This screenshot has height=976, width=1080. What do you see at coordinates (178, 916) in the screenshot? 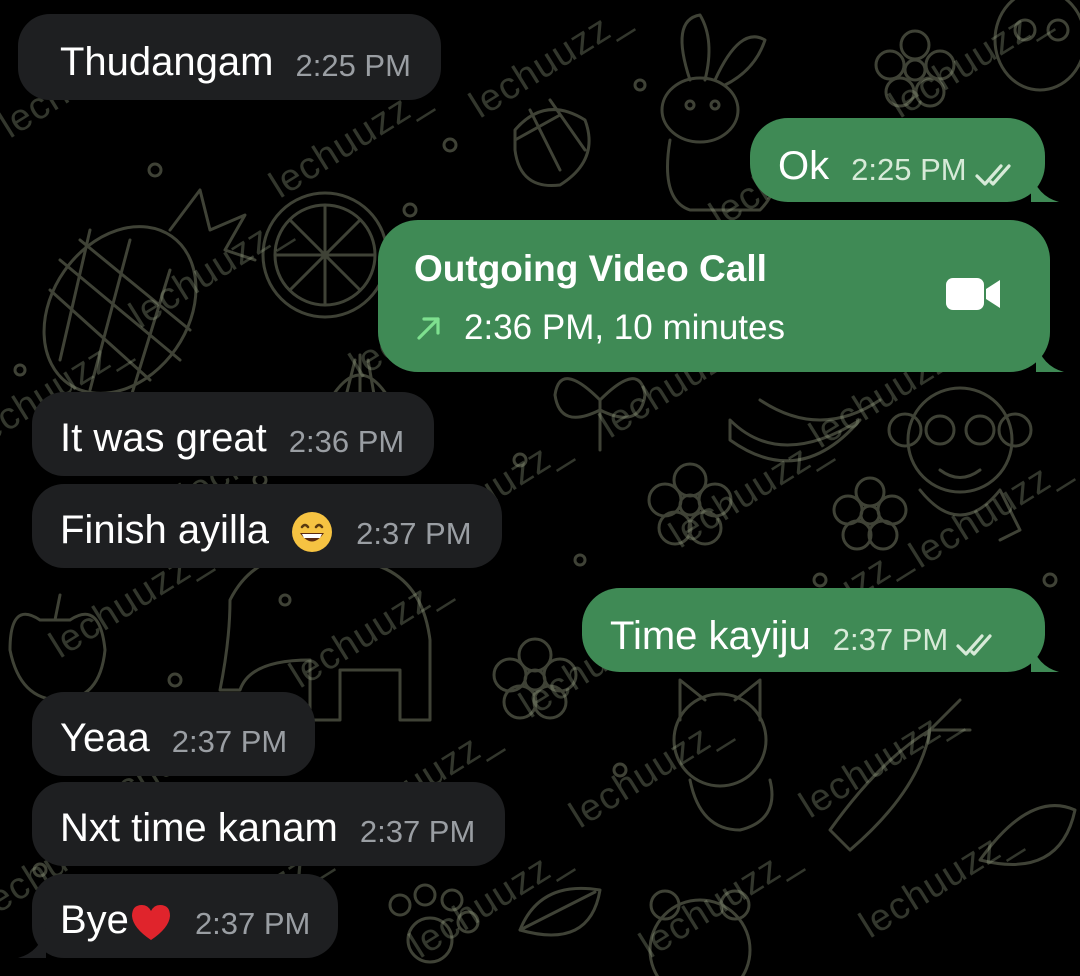
I see `message-bubble-incoming: Bye 2:37 PM` at bounding box center [178, 916].